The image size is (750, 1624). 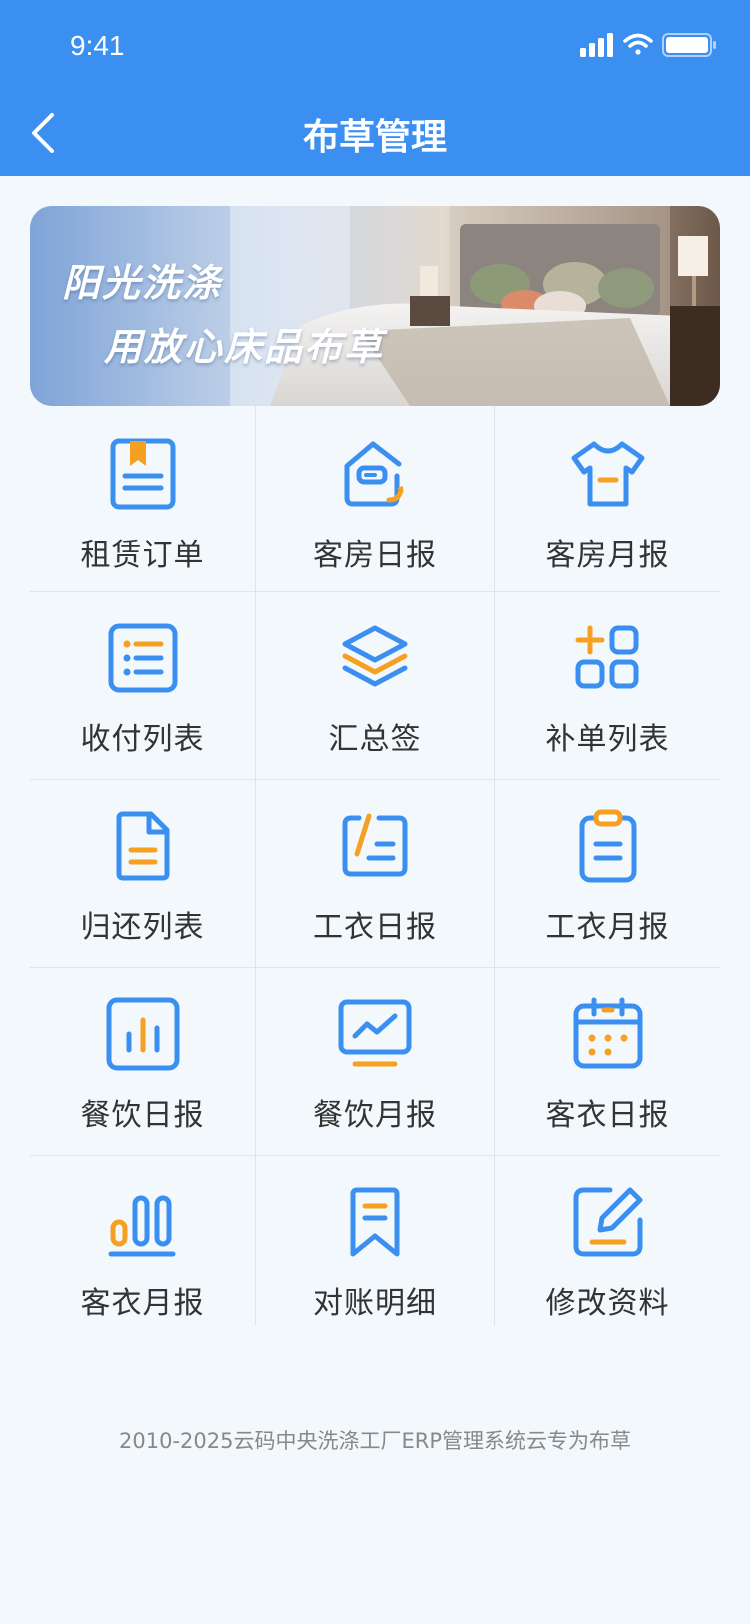 I want to click on status-time: 9:41, so click(x=97, y=45).